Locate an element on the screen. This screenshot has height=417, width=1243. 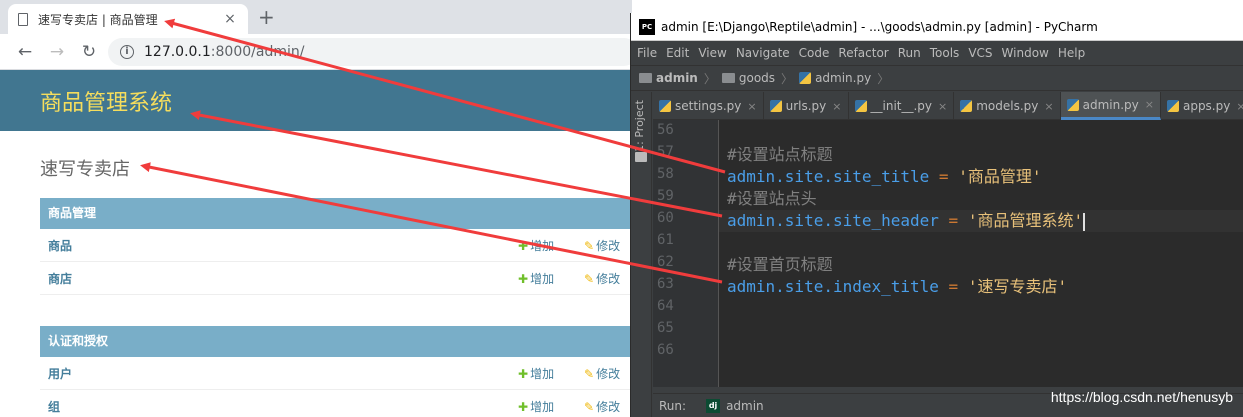
model-link: 组 is located at coordinates (54, 406).